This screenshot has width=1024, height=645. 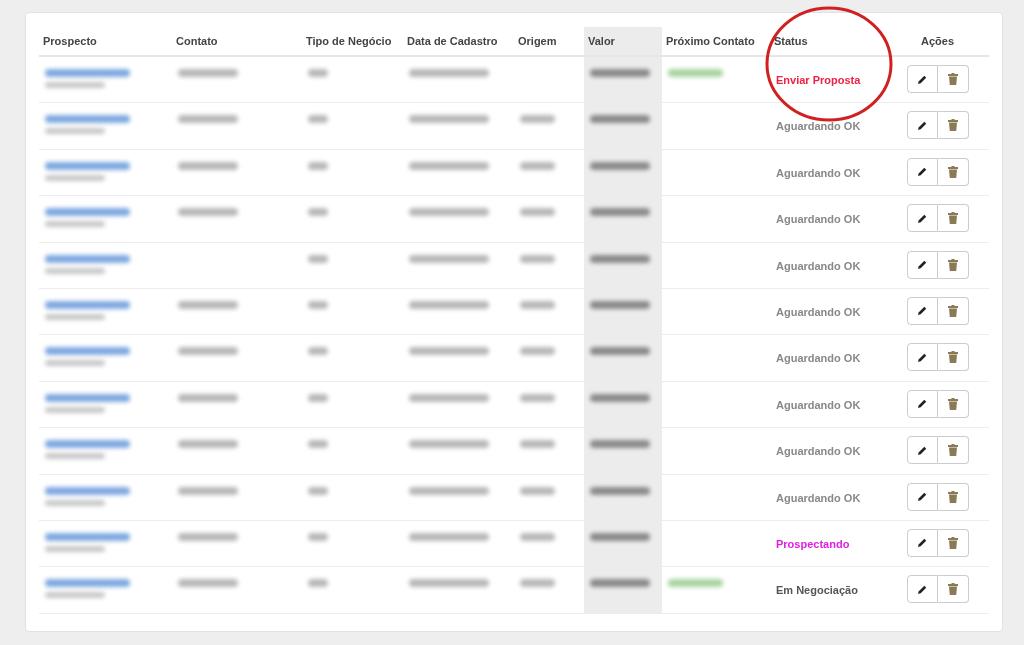 What do you see at coordinates (817, 590) in the screenshot?
I see `status-label: Em Negociação` at bounding box center [817, 590].